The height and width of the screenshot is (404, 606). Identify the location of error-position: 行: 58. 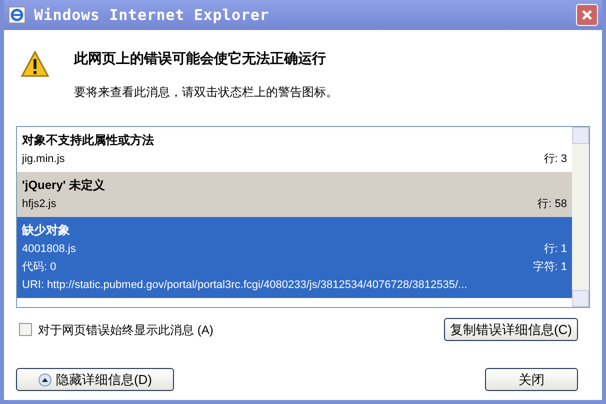
(552, 204).